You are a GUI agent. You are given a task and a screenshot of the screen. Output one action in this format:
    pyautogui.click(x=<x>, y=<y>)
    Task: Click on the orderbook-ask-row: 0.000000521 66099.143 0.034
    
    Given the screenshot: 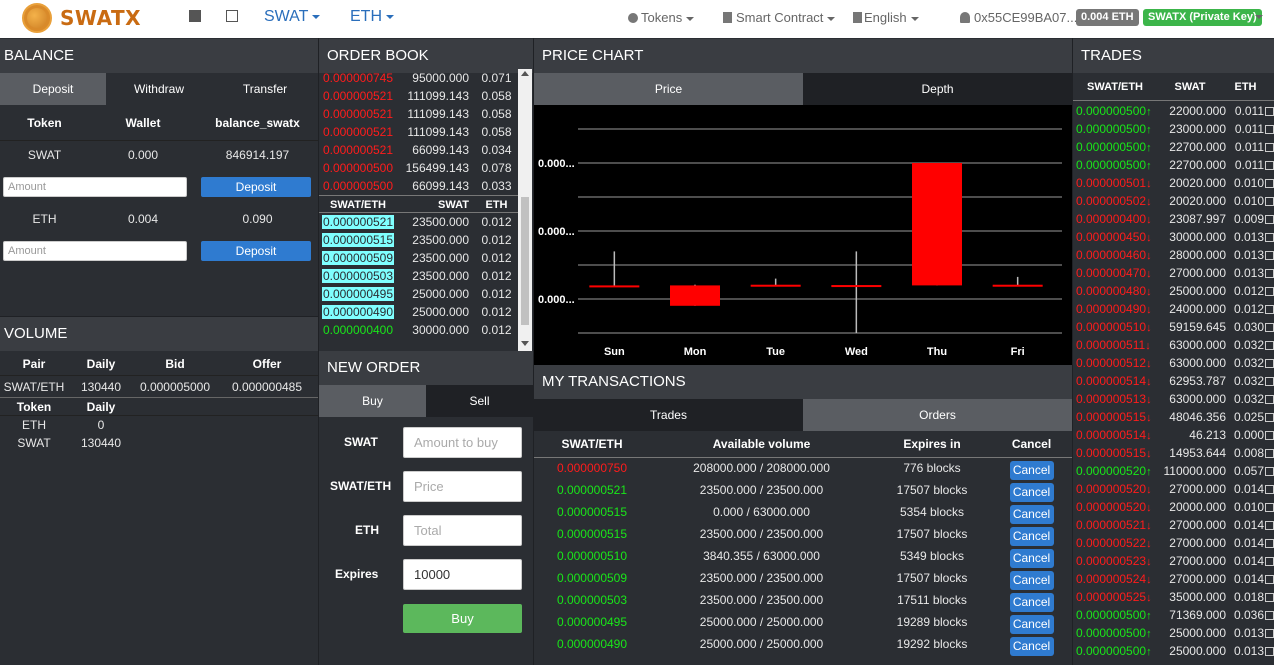 What is the action you would take?
    pyautogui.click(x=418, y=150)
    